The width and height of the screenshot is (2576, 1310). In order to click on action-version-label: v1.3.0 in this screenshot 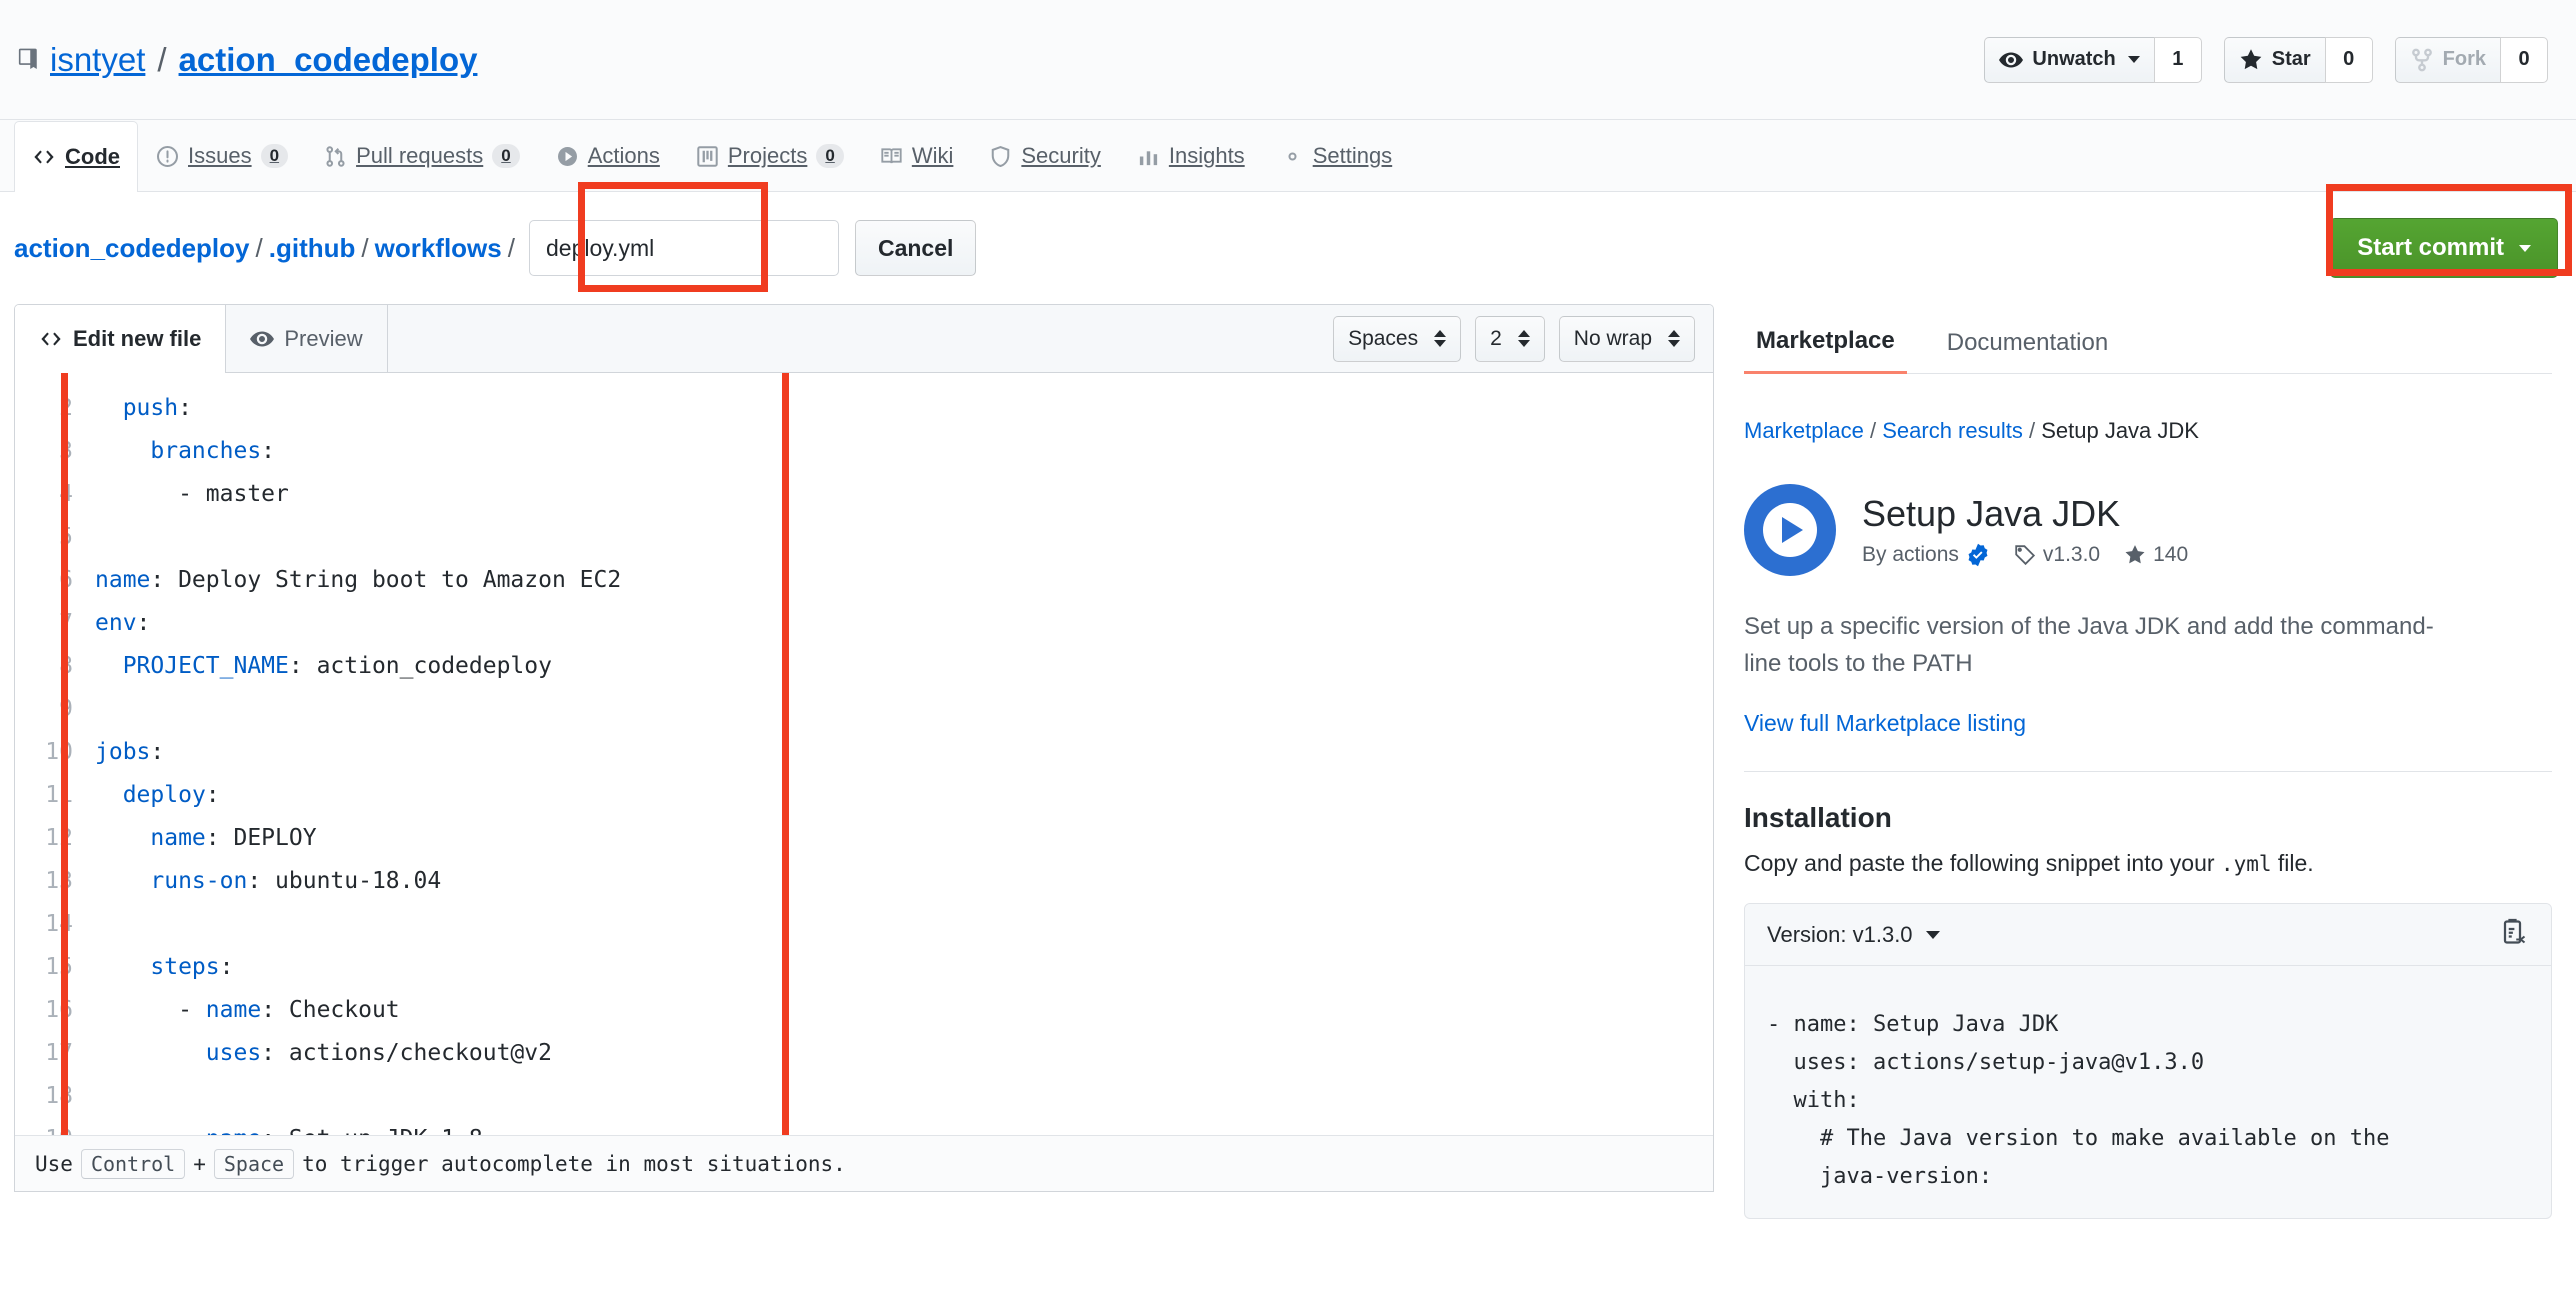, I will do `click(2071, 554)`.